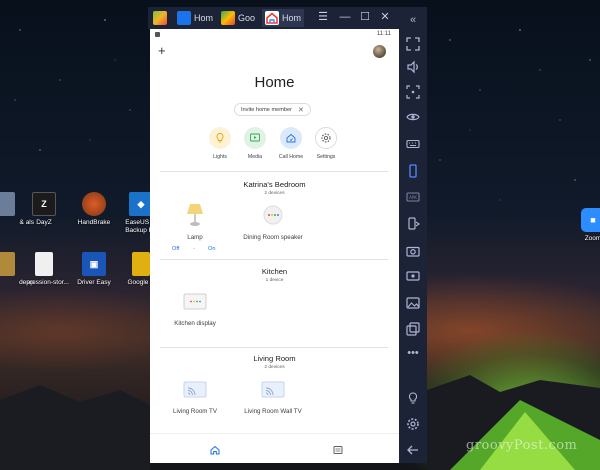 The width and height of the screenshot is (600, 470). What do you see at coordinates (162, 51) in the screenshot?
I see `add-icon: +` at bounding box center [162, 51].